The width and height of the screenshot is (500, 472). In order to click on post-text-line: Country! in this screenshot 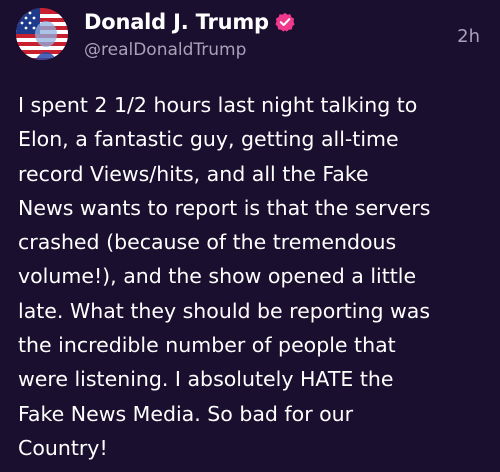, I will do `click(63, 447)`.